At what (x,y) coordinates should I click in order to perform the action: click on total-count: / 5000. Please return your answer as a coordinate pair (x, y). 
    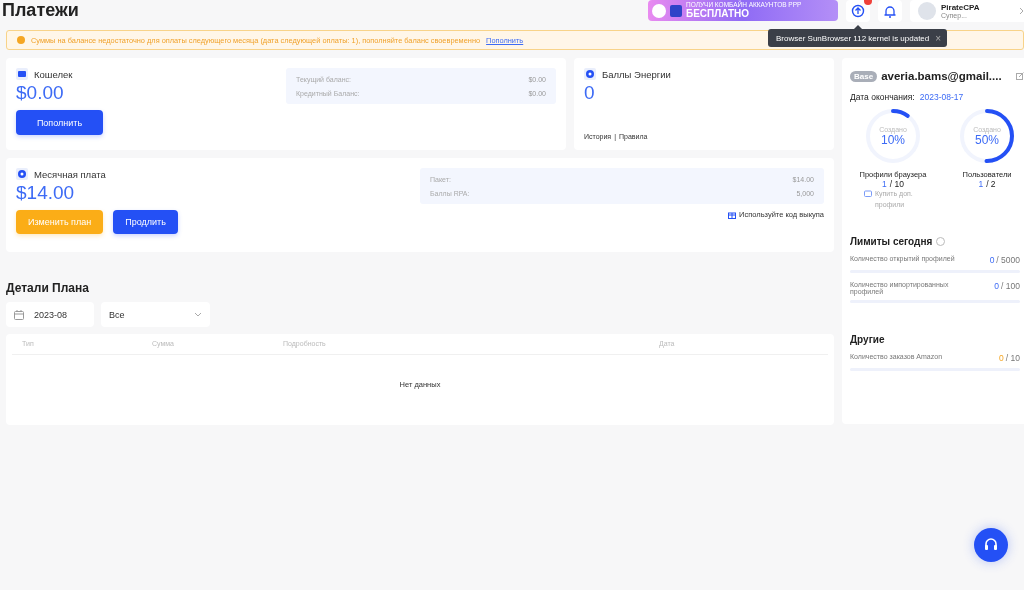
    Looking at the image, I should click on (1008, 260).